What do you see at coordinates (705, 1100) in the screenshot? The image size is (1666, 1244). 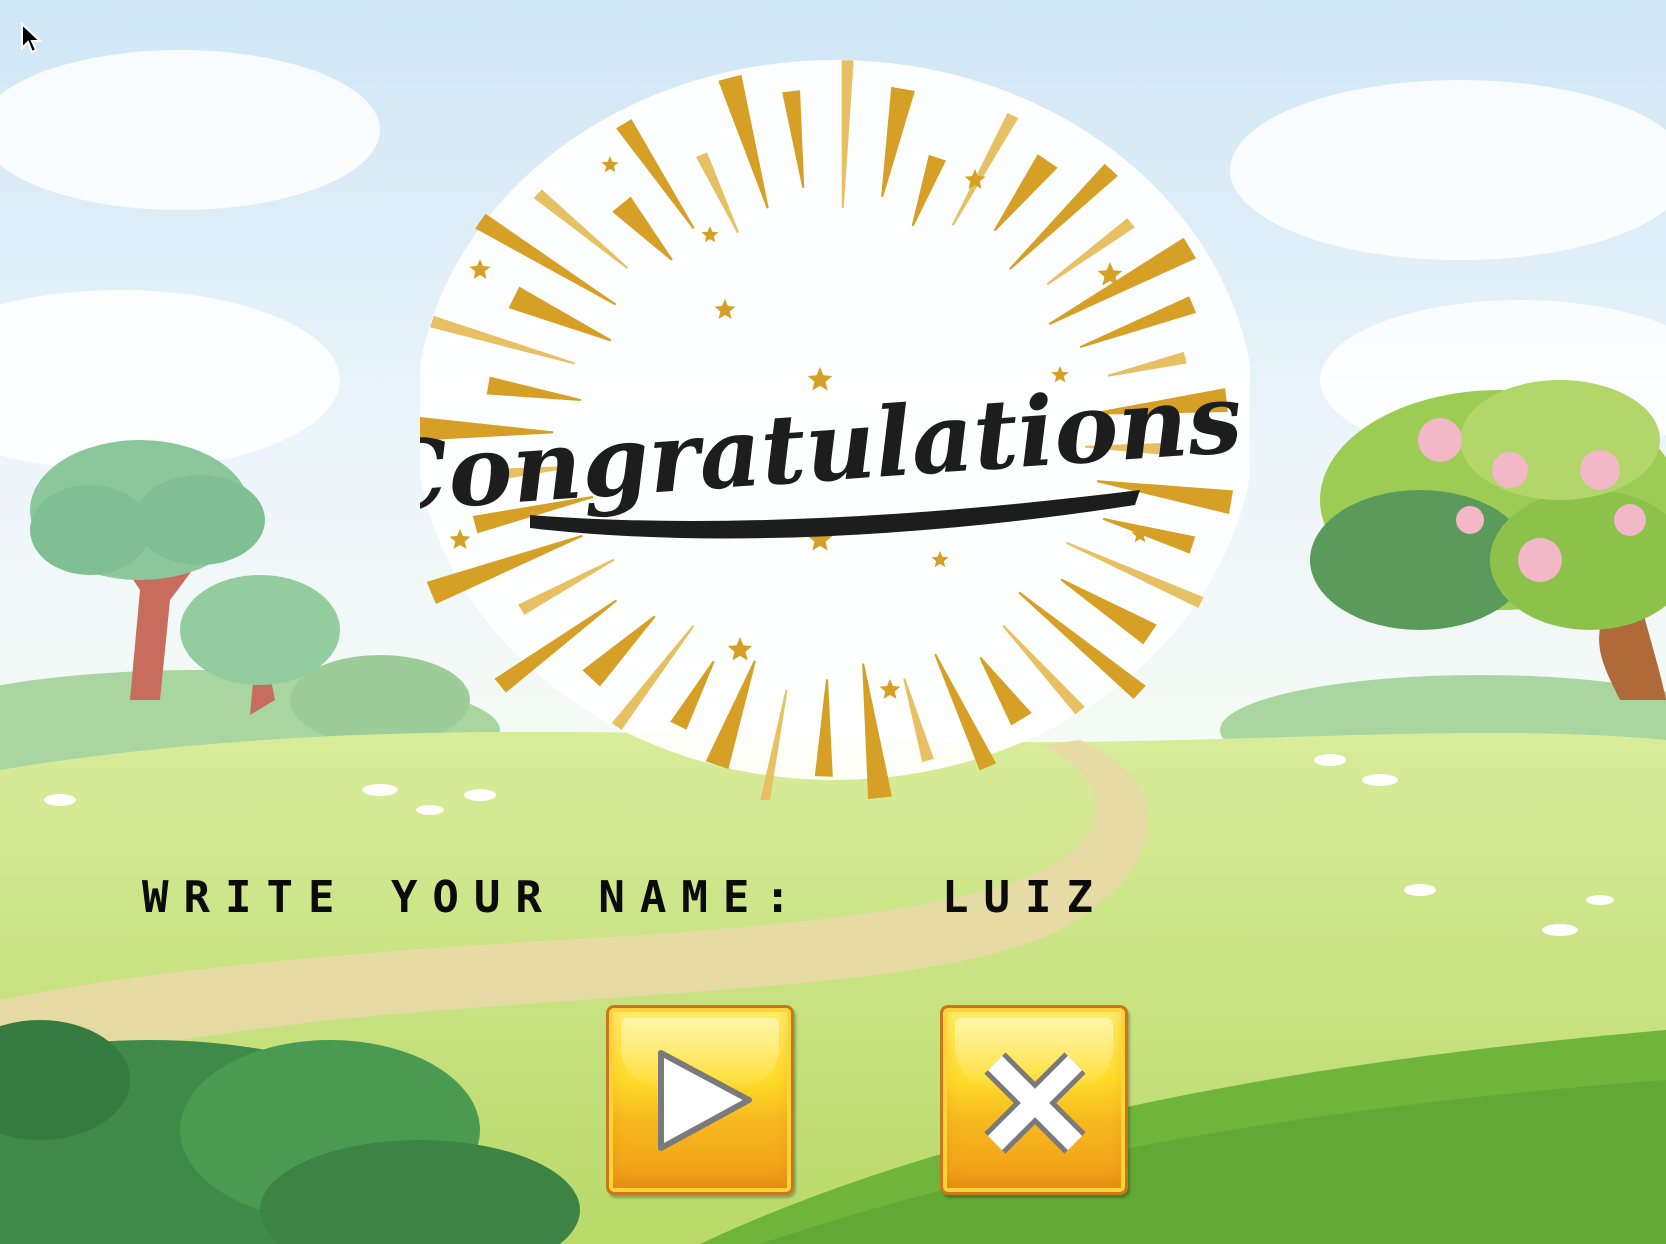 I see `play-icon` at bounding box center [705, 1100].